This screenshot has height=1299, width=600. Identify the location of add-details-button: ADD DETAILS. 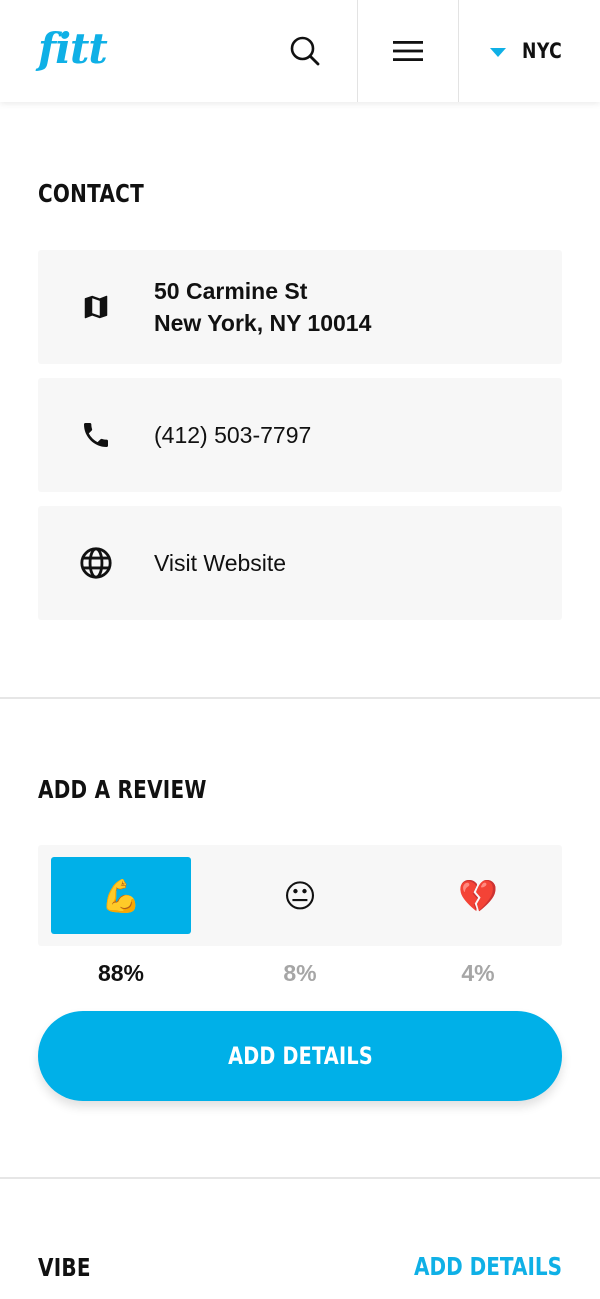
(300, 1056).